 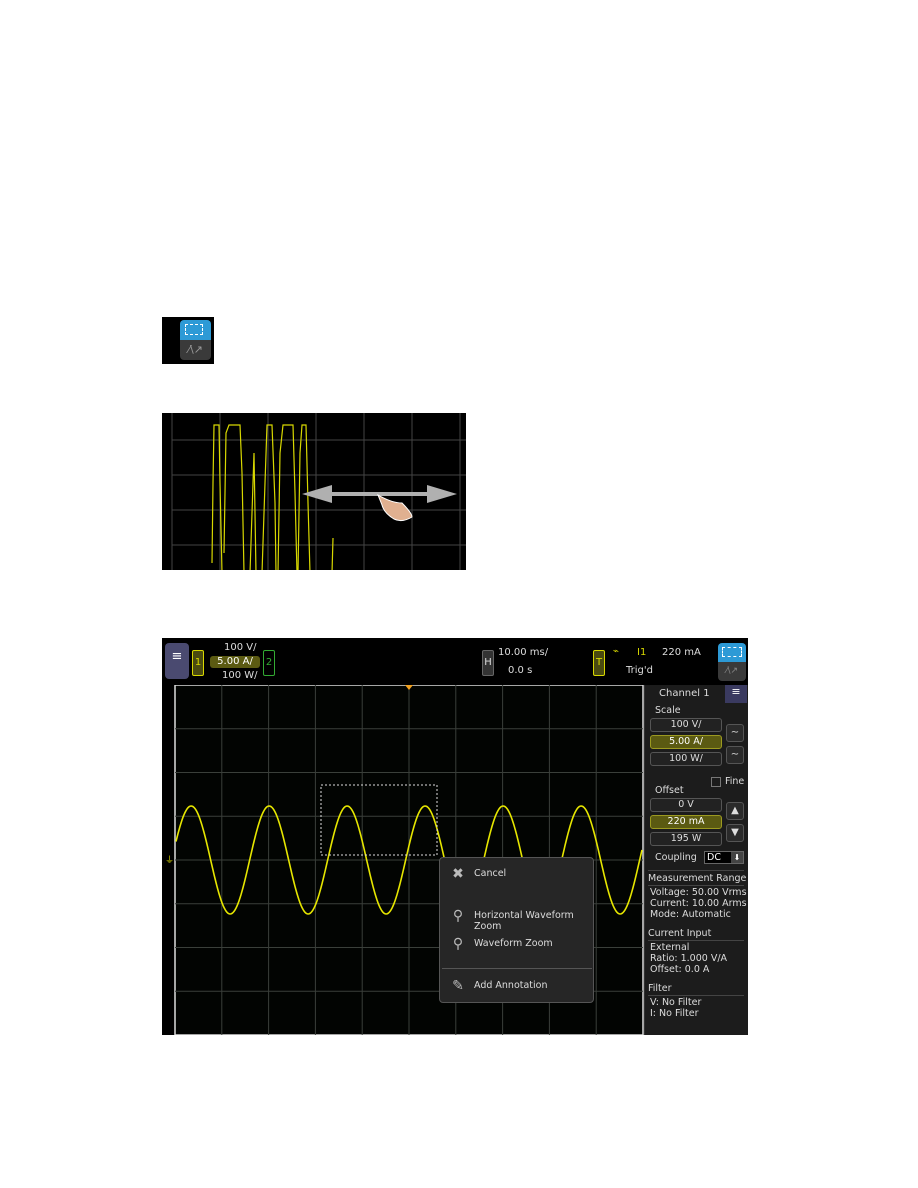 What do you see at coordinates (668, 710) in the screenshot?
I see `scale-label: Scale` at bounding box center [668, 710].